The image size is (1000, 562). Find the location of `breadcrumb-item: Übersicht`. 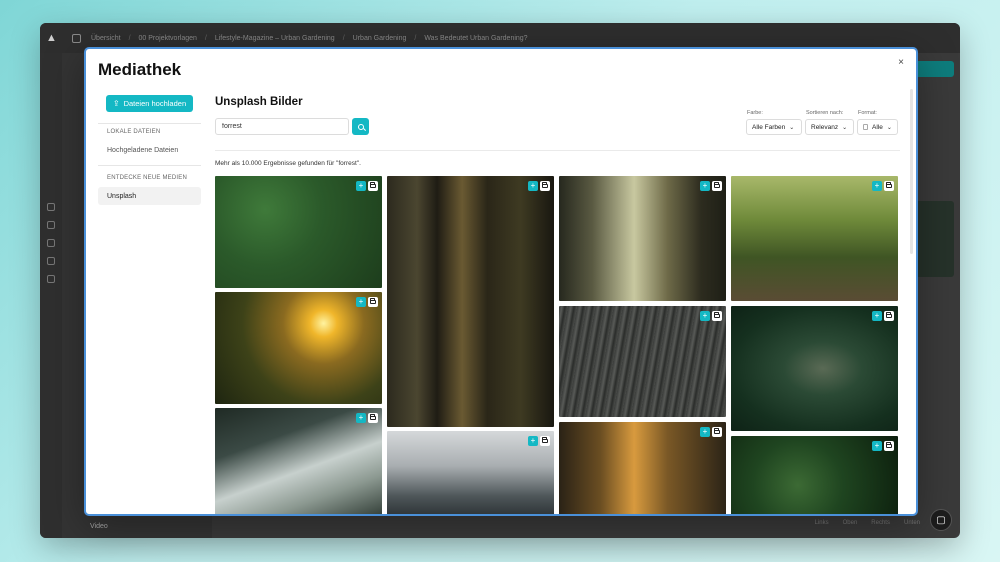

breadcrumb-item: Übersicht is located at coordinates (106, 38).